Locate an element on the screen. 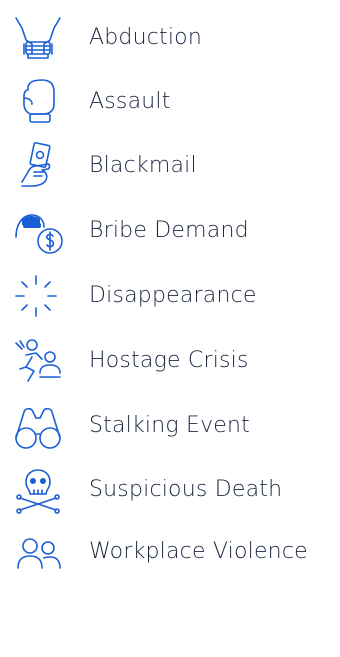 The width and height of the screenshot is (340, 657). list-item-hostage-crisis: Hostage Crisis is located at coordinates (170, 361).